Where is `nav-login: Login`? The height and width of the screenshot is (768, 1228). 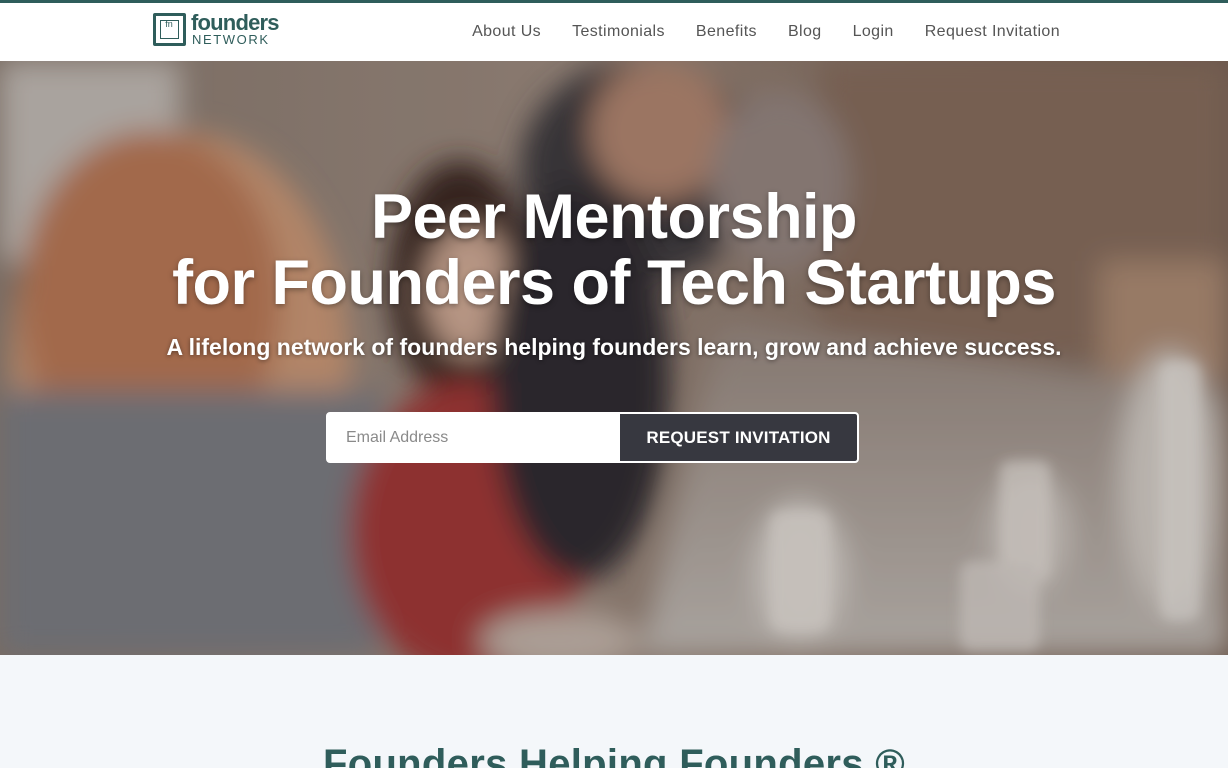 nav-login: Login is located at coordinates (873, 32).